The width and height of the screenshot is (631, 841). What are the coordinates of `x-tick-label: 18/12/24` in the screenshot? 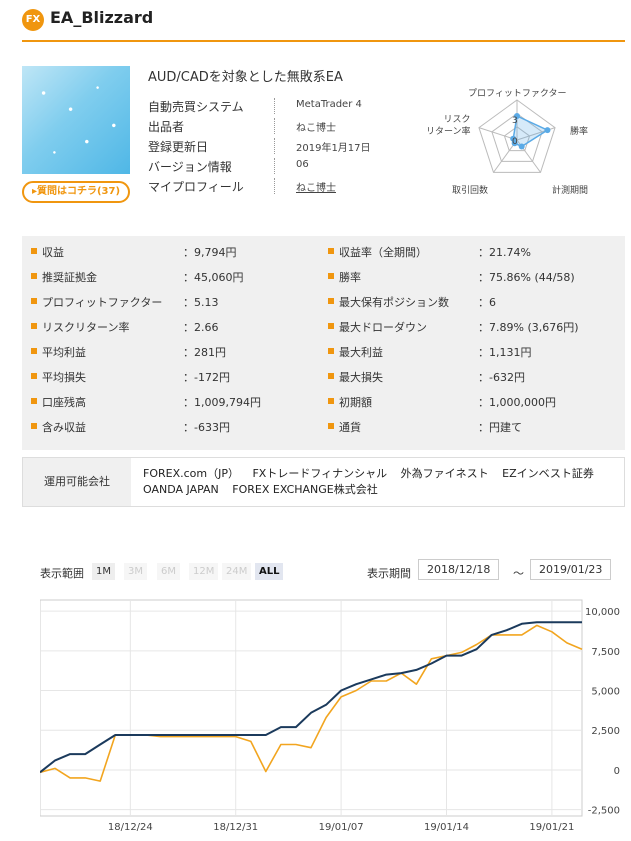 It's located at (130, 827).